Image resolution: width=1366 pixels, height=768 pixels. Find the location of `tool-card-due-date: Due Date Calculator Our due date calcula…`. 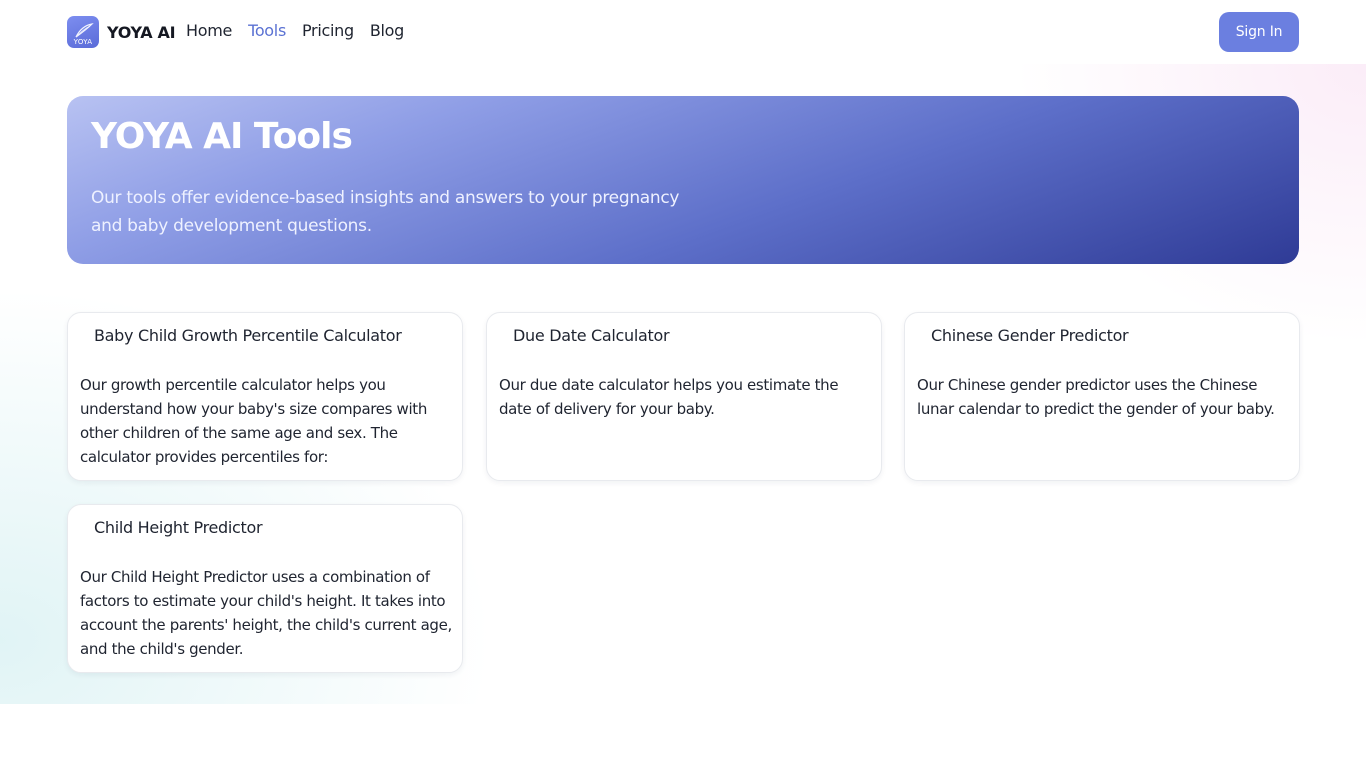

tool-card-due-date: Due Date Calculator Our due date calcula… is located at coordinates (684, 396).